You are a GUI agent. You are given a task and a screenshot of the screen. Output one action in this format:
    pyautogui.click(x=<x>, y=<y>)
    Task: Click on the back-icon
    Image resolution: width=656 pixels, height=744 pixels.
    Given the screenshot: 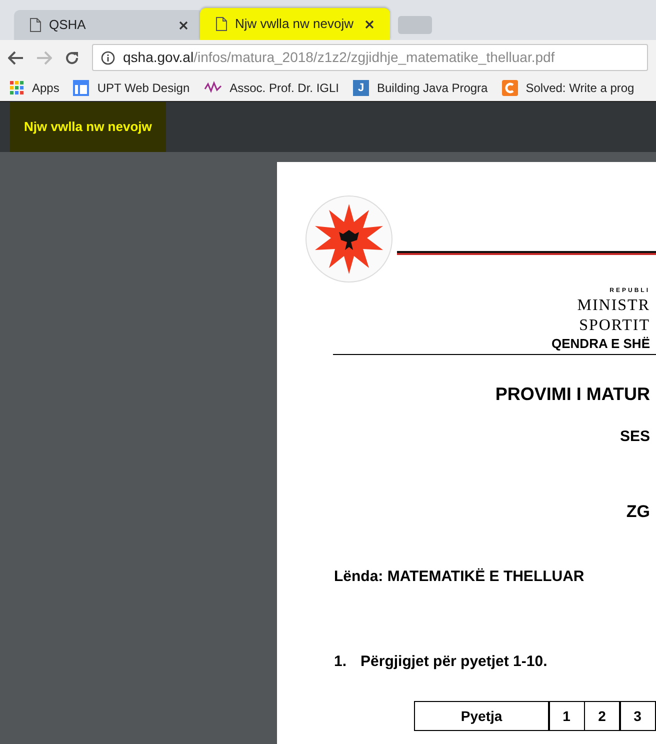 What is the action you would take?
    pyautogui.click(x=16, y=57)
    